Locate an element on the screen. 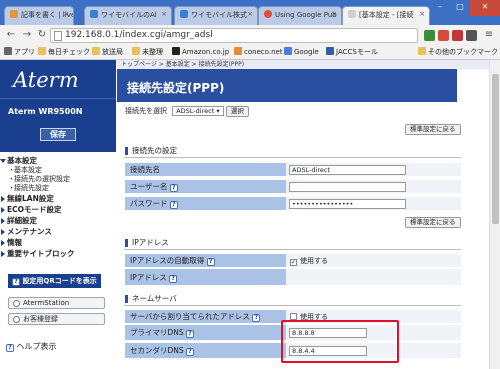 This screenshot has width=500, height=369. qr-code-button: ? 設定用QRコードを表示 is located at coordinates (54, 281).